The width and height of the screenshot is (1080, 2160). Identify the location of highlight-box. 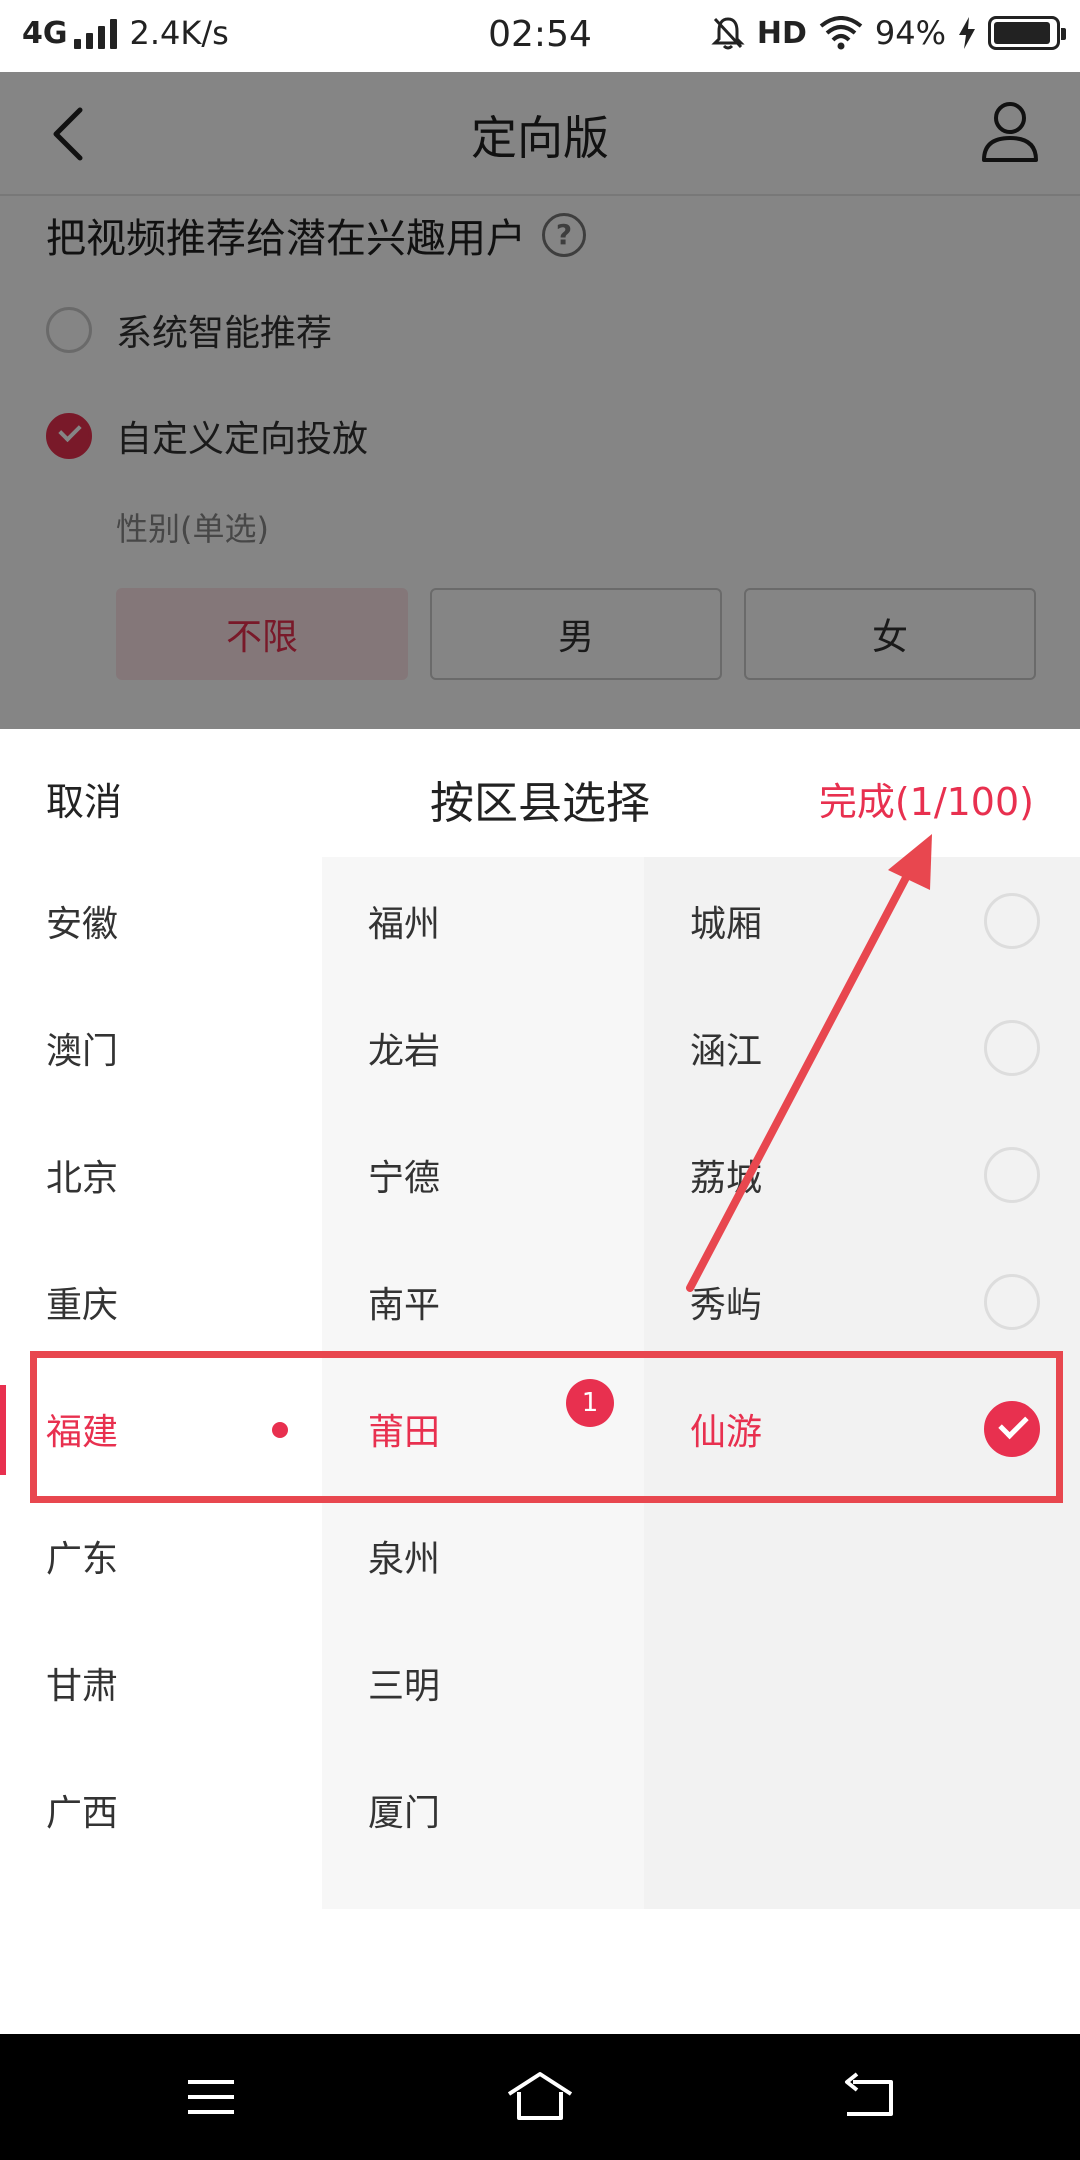
(546, 1427).